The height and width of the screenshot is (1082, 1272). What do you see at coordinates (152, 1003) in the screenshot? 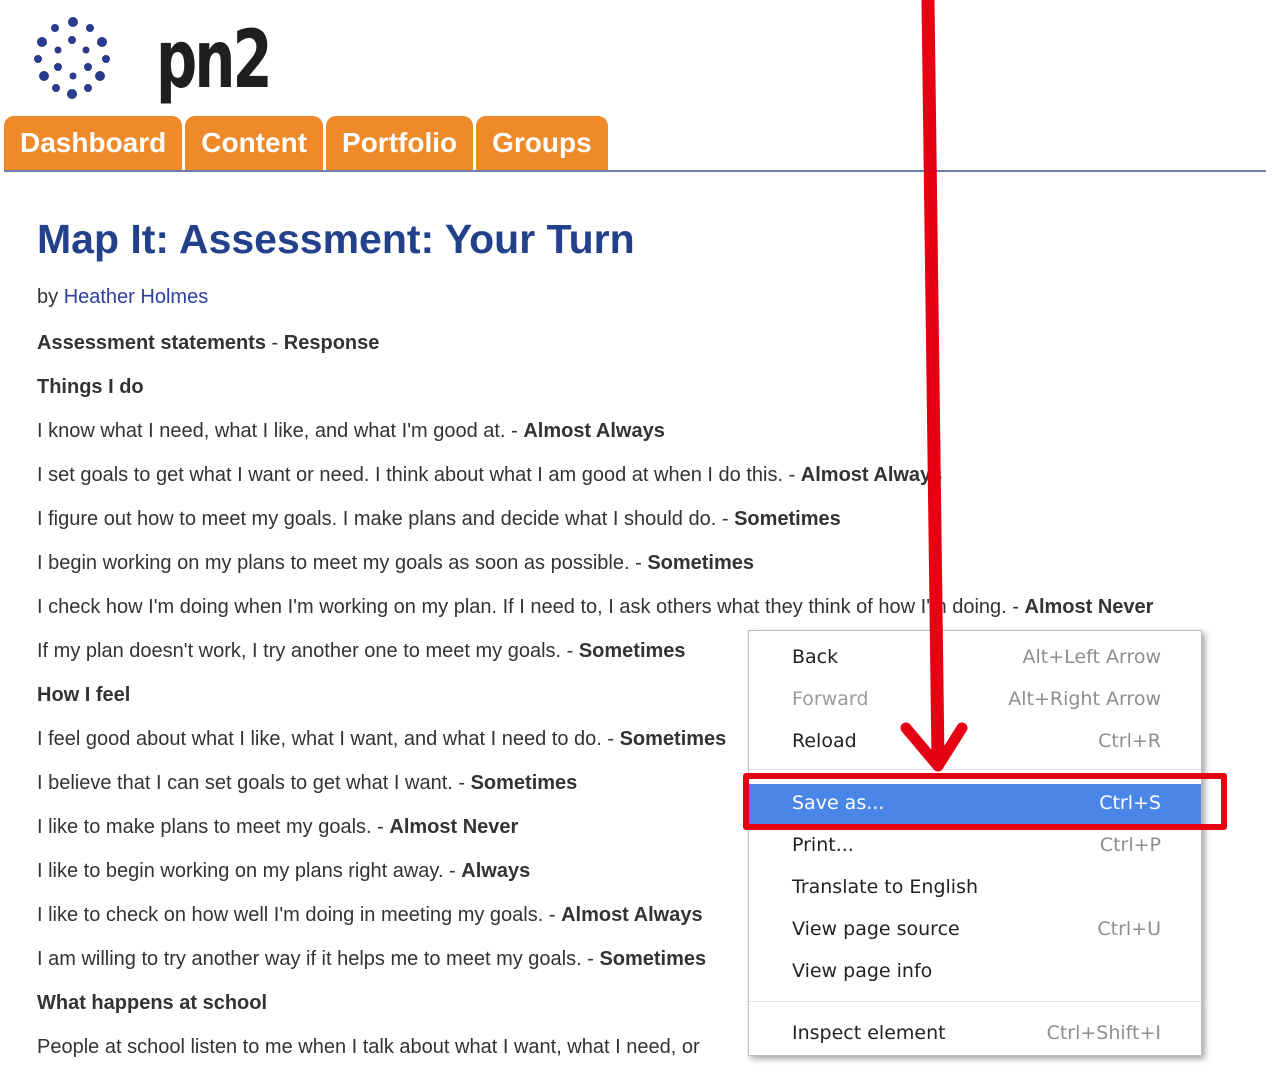
I see `section-heading: What happens at school` at bounding box center [152, 1003].